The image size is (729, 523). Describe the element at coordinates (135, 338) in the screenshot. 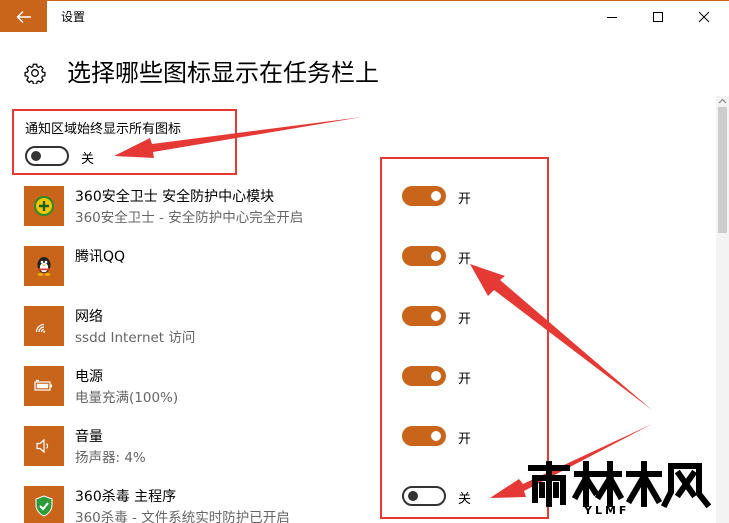

I see `app-description: ssdd Internet 访问` at that location.